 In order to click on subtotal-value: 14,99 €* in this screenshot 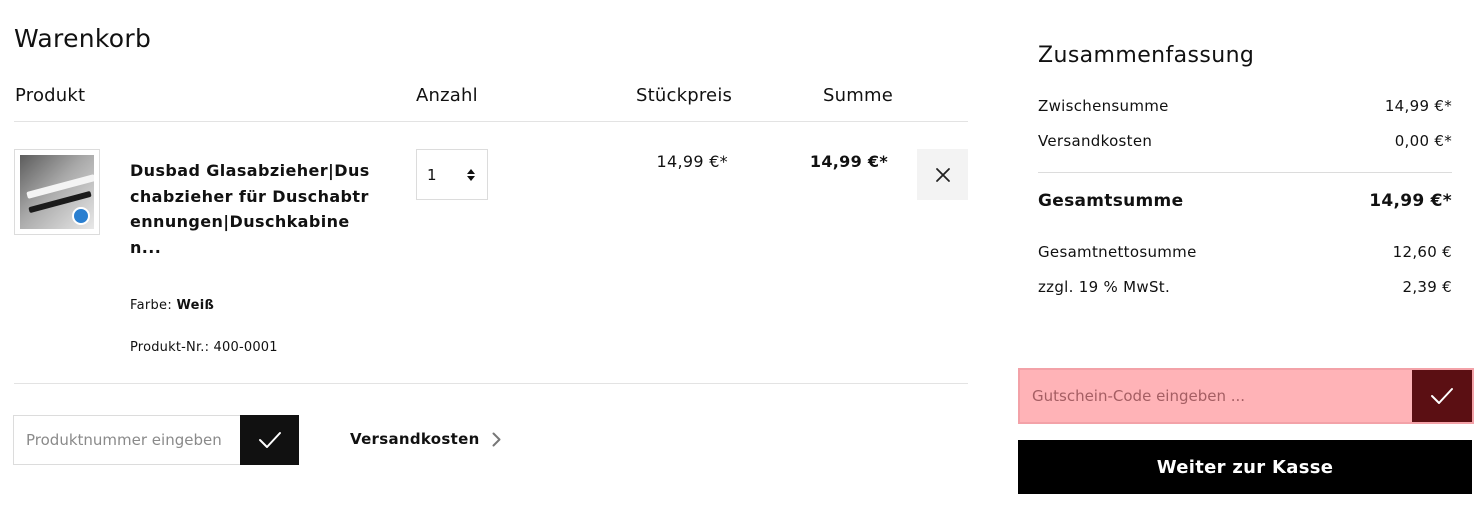, I will do `click(1418, 106)`.